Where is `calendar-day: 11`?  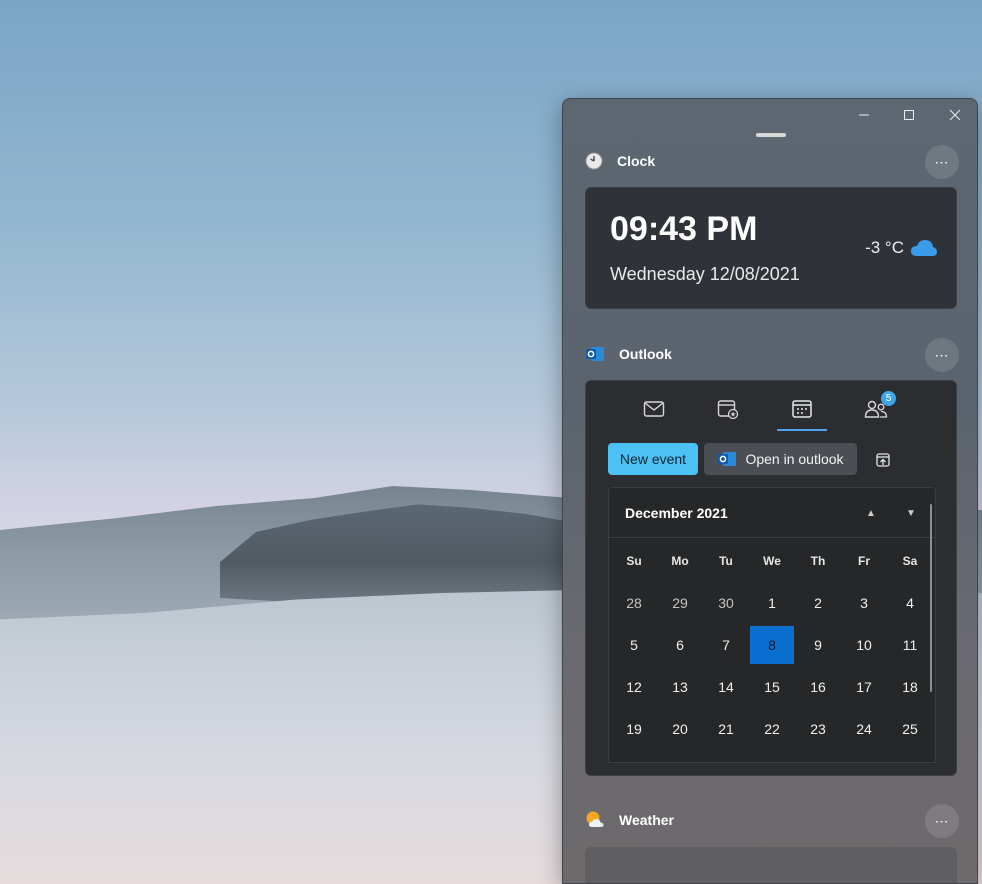
calendar-day: 11 is located at coordinates (910, 645).